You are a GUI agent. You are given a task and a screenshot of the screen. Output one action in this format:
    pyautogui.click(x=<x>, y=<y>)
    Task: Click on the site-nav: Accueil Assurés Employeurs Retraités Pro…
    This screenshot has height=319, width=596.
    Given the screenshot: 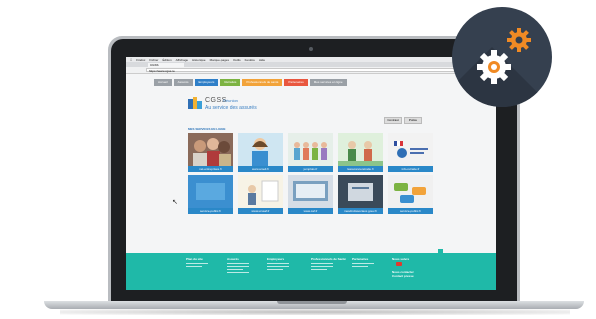 What is the action you would take?
    pyautogui.click(x=250, y=82)
    